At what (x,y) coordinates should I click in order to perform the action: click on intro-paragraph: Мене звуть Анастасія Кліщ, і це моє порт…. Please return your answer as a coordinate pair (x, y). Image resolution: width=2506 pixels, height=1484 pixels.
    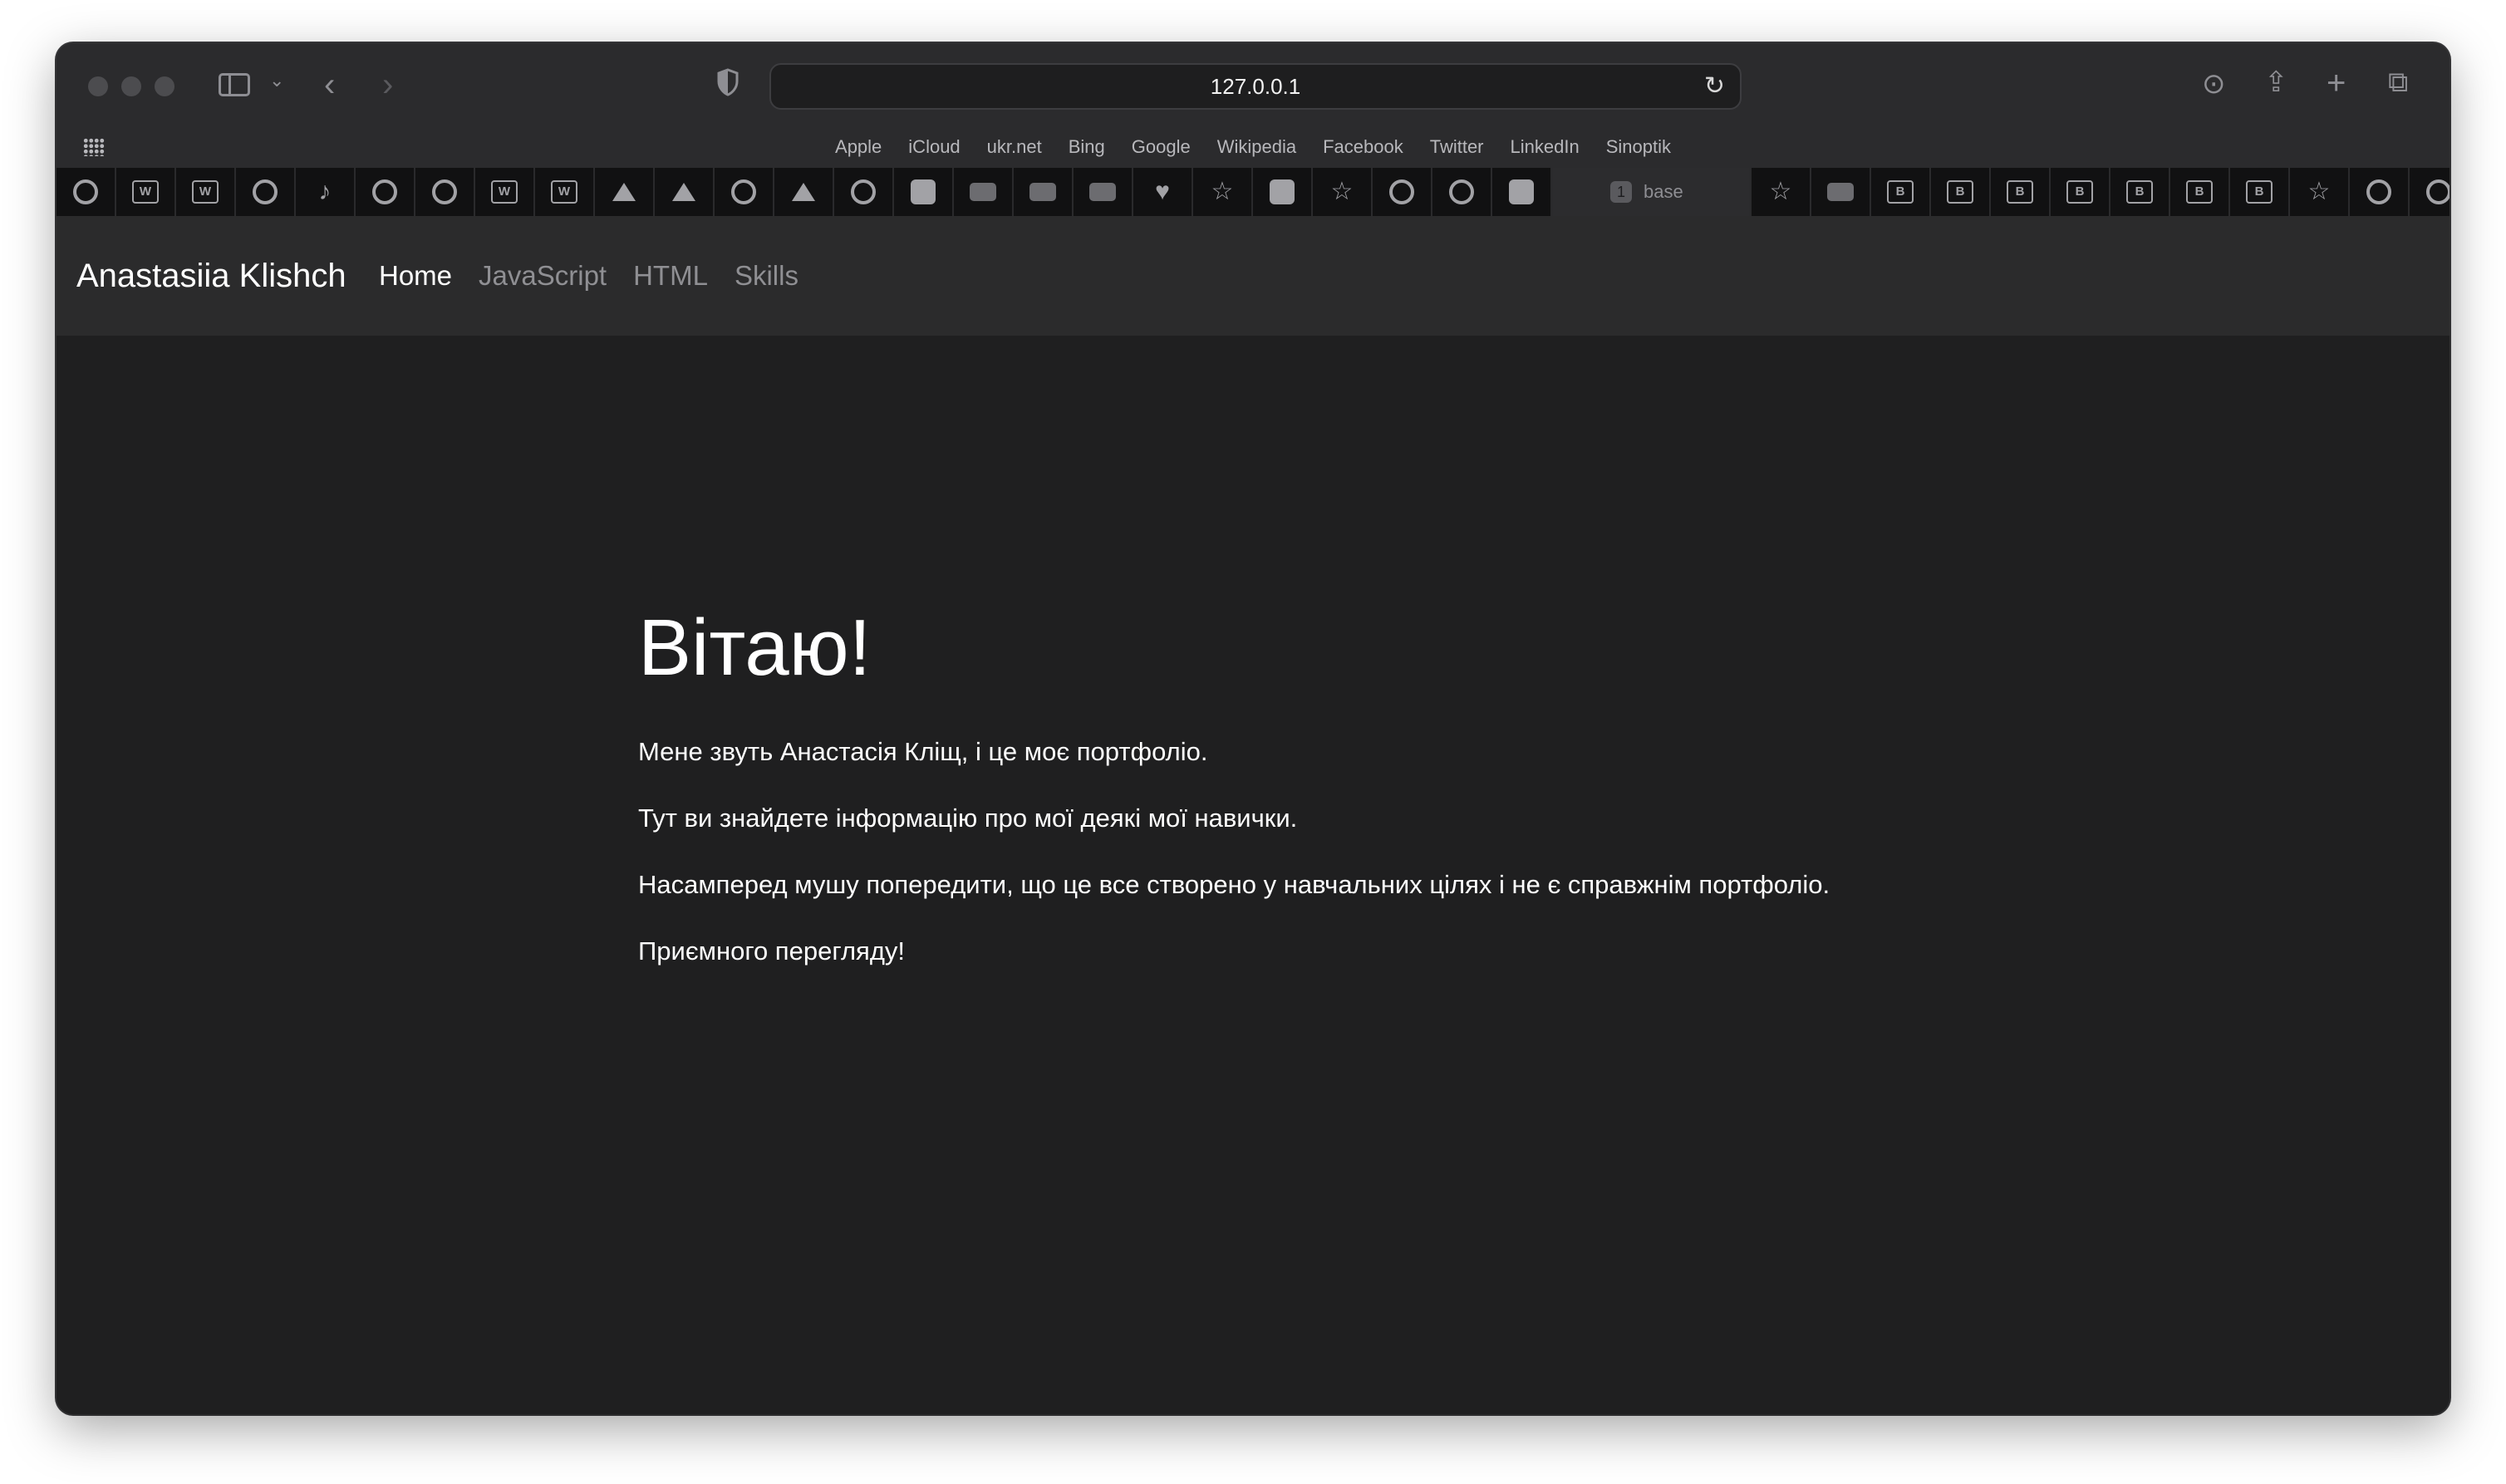
    Looking at the image, I should click on (923, 751).